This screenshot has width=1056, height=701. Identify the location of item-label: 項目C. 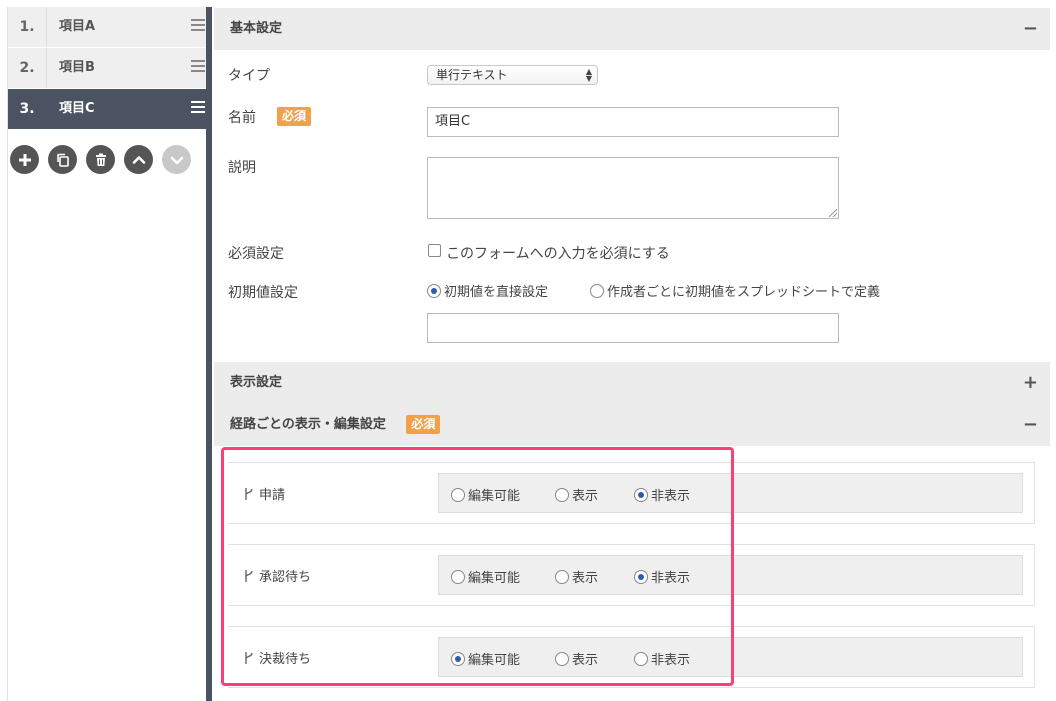
(77, 108).